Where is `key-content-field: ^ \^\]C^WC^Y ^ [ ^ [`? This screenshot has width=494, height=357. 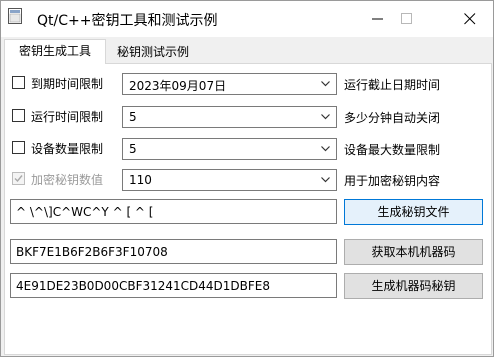 key-content-field: ^ \^\]C^WC^Y ^ [ ^ [ is located at coordinates (173, 211).